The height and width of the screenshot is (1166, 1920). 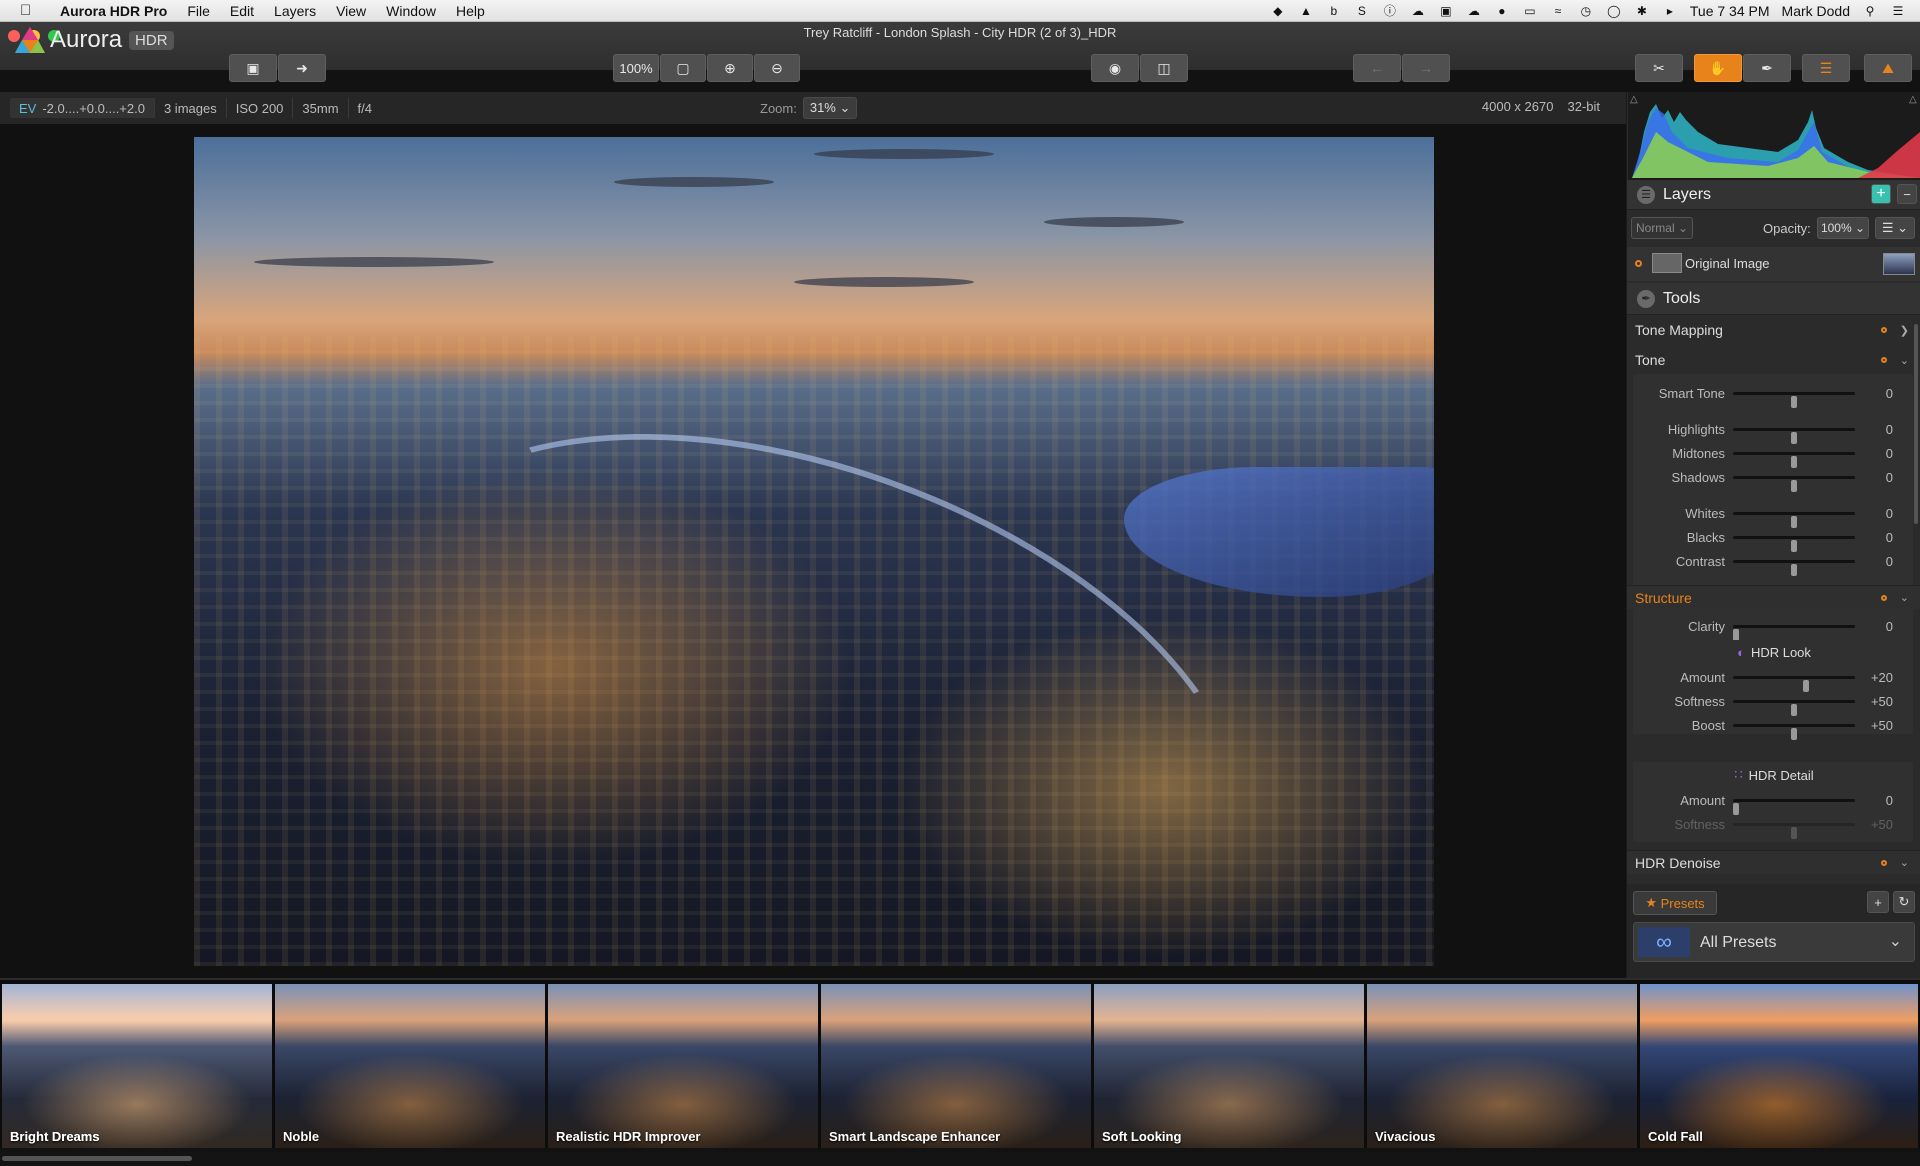 What do you see at coordinates (1642, 11) in the screenshot?
I see `bluetooth-icon: ✱` at bounding box center [1642, 11].